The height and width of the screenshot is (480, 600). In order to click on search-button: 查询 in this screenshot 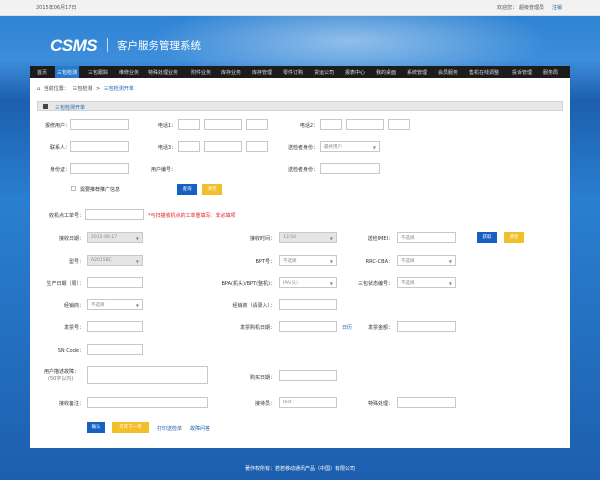, I will do `click(187, 189)`.